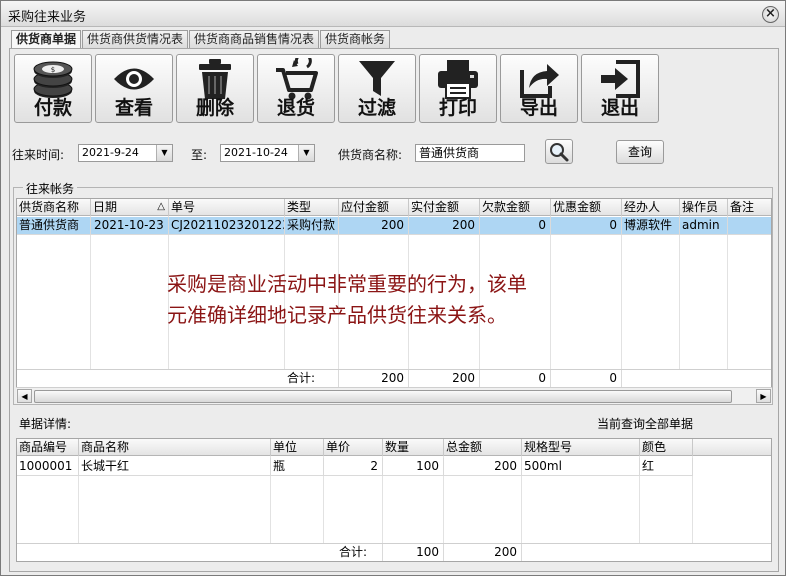 The width and height of the screenshot is (786, 576). Describe the element at coordinates (54, 207) in the screenshot. I see `col-supplier-name: 供货商名称` at that location.